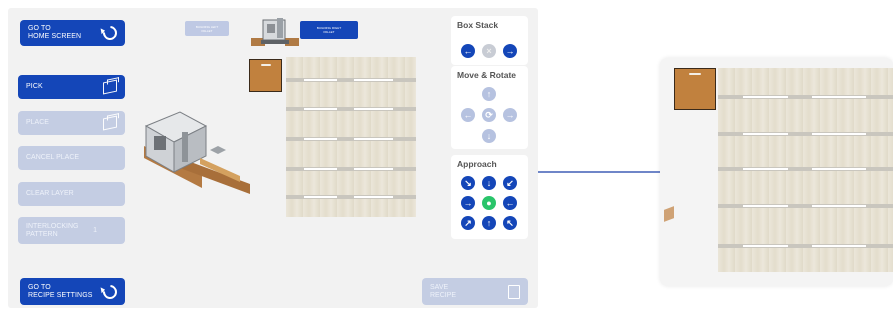  What do you see at coordinates (695, 89) in the screenshot?
I see `zoomed-carton-box` at bounding box center [695, 89].